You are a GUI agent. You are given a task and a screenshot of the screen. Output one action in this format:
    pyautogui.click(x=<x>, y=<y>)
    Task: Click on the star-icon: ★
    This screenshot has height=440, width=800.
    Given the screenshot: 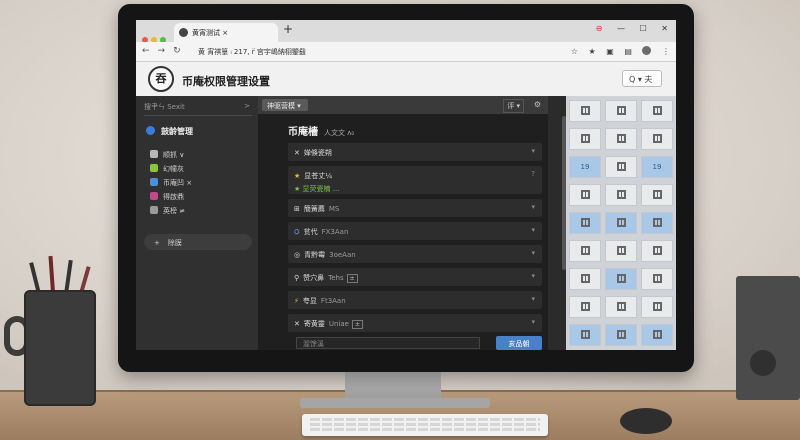 What is the action you would take?
    pyautogui.click(x=592, y=51)
    